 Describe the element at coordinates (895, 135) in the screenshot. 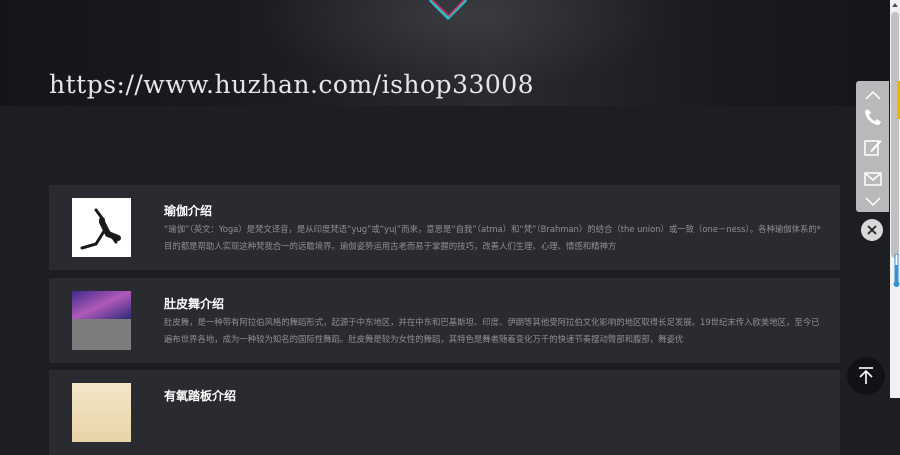

I see `scrollbar-thumb` at that location.